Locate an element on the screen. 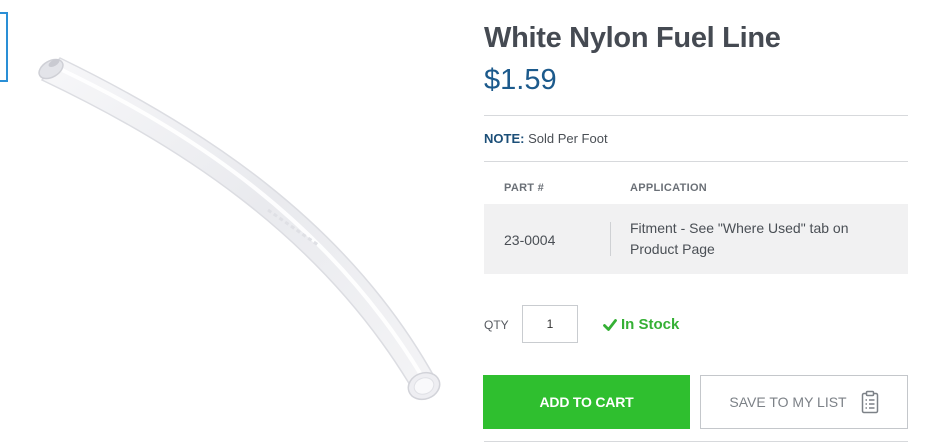  gallery-thumbnail-selected is located at coordinates (4, 47).